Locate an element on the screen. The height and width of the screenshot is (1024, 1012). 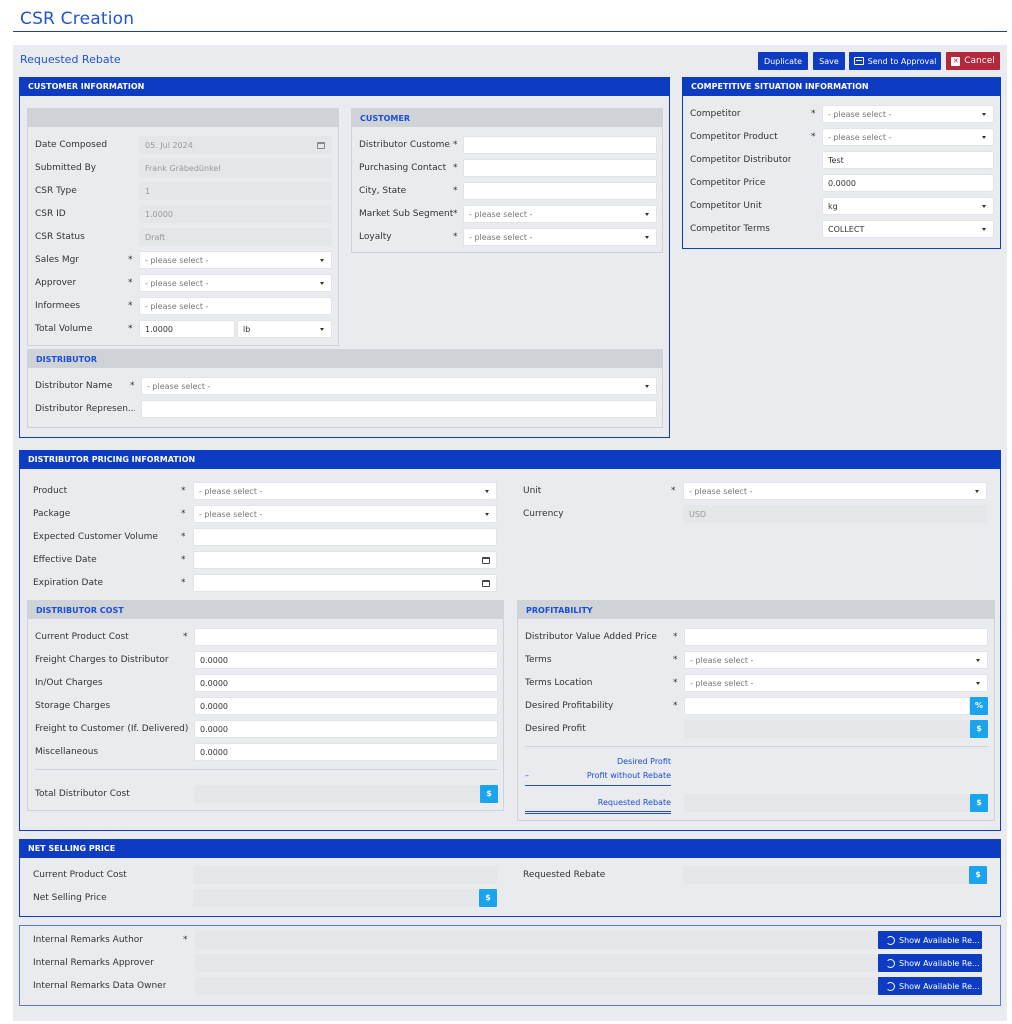
save-button-label: Save is located at coordinates (829, 61).